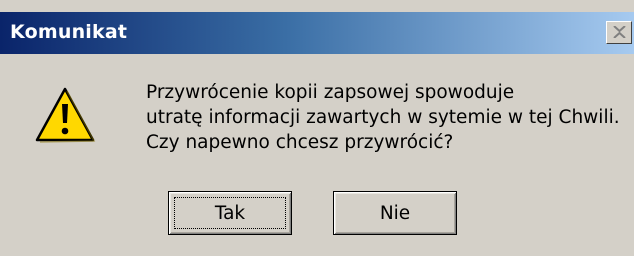 The height and width of the screenshot is (256, 634). I want to click on message-line: Przywrócenie kopii zapsowej spowoduje, so click(330, 92).